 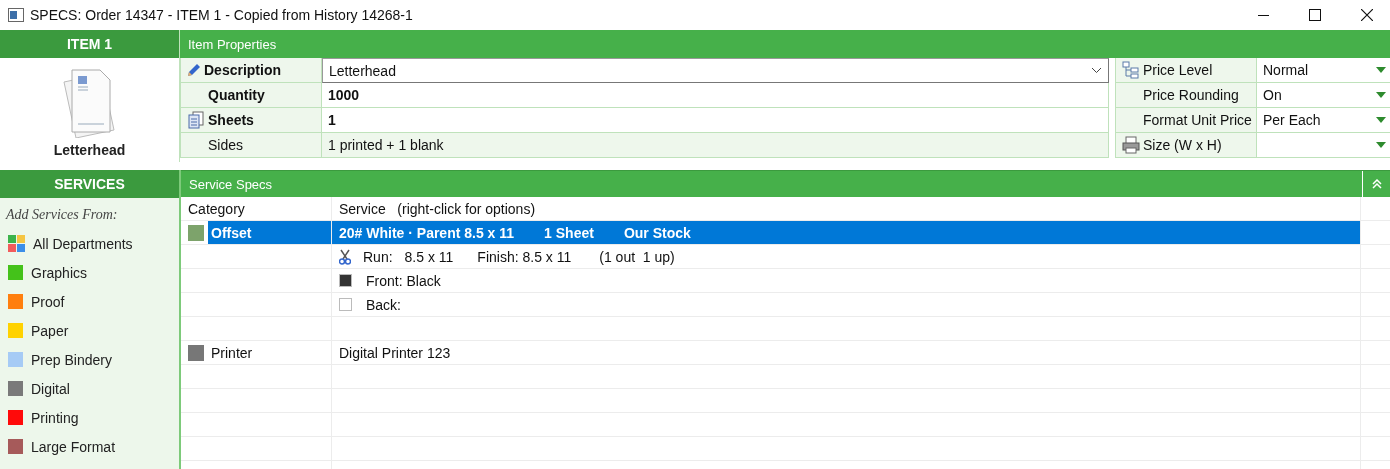 What do you see at coordinates (89, 388) in the screenshot?
I see `department-item: Digital` at bounding box center [89, 388].